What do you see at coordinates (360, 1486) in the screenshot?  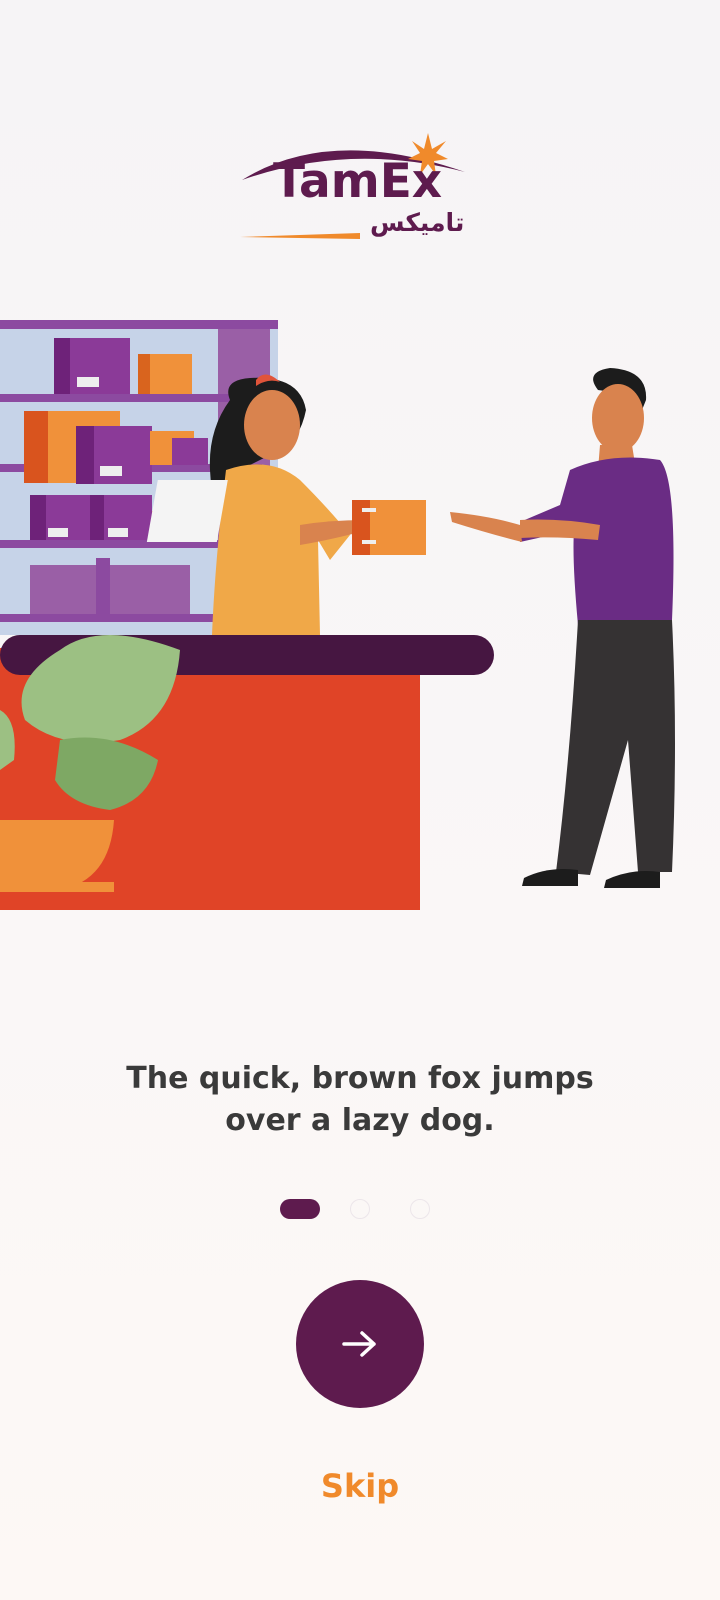 I see `skip-button: Skip` at bounding box center [360, 1486].